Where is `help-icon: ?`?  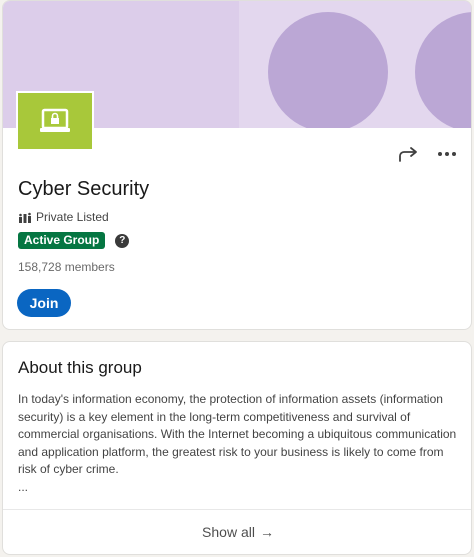
help-icon: ? is located at coordinates (122, 240).